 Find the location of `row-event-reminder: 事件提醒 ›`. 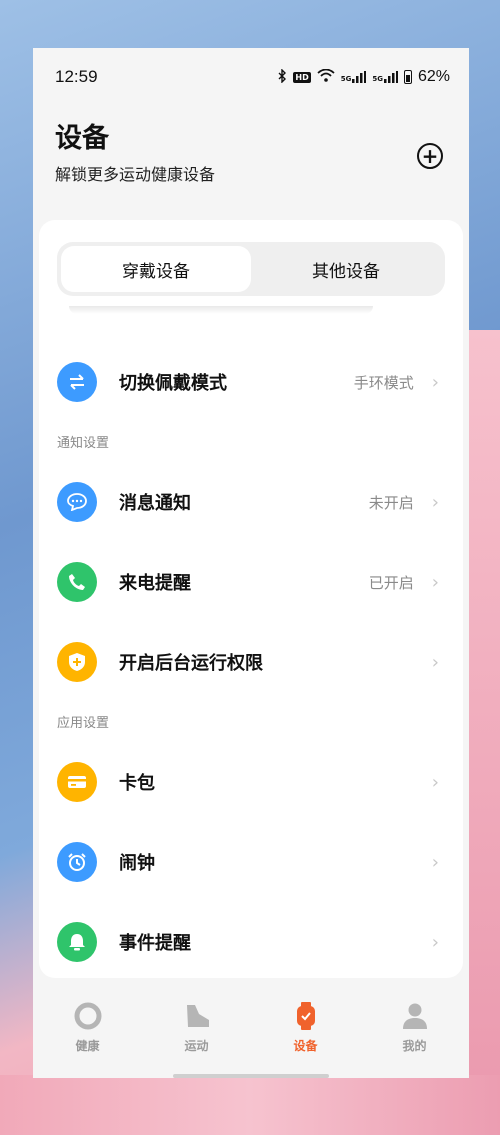

row-event-reminder: 事件提醒 › is located at coordinates (248, 942).